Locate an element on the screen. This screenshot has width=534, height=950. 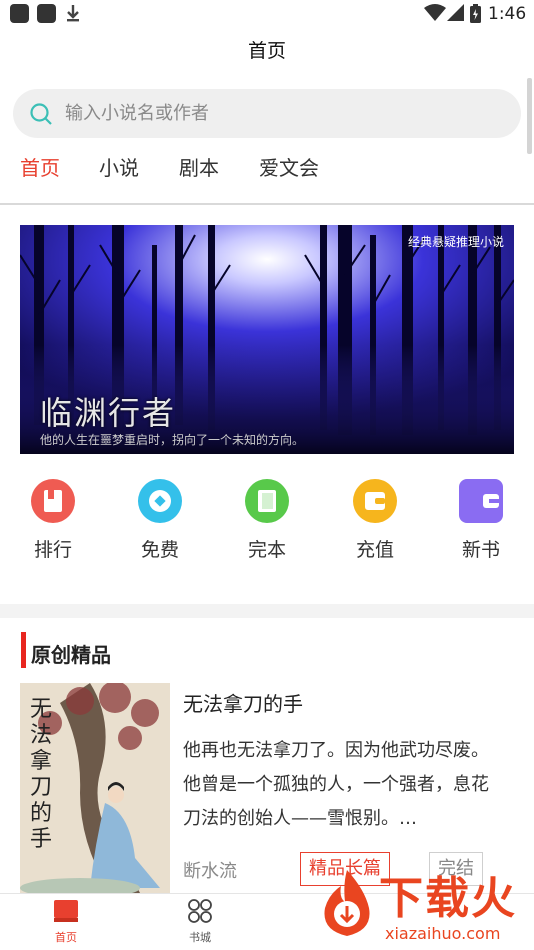
page-title: 首页 is located at coordinates (266, 51).